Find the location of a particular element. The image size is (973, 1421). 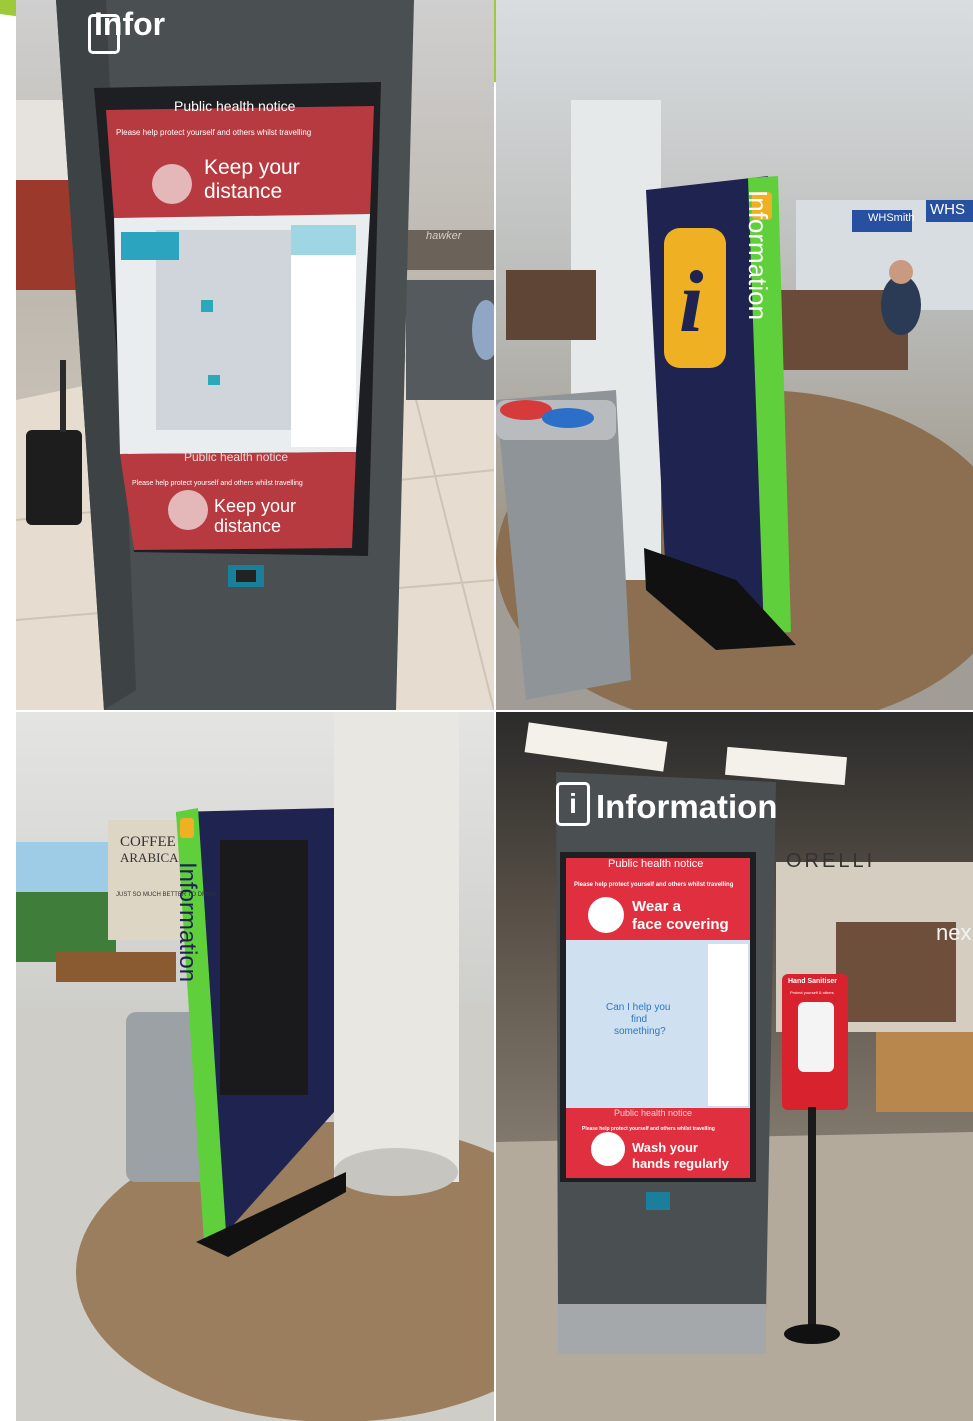

prompt-line2: find is located at coordinates (639, 1019).